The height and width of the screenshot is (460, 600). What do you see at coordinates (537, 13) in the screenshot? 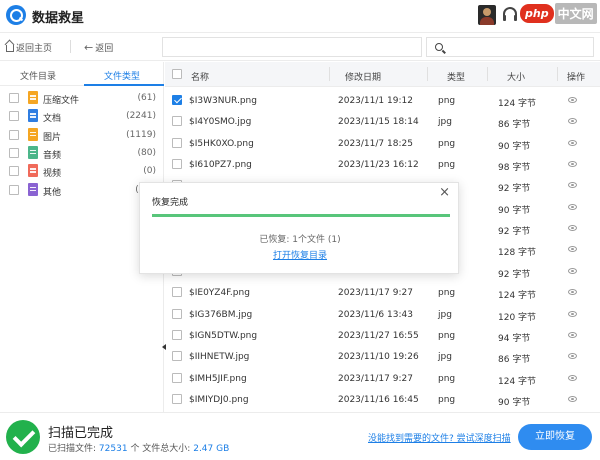
I see `watermark-php: php` at bounding box center [537, 13].